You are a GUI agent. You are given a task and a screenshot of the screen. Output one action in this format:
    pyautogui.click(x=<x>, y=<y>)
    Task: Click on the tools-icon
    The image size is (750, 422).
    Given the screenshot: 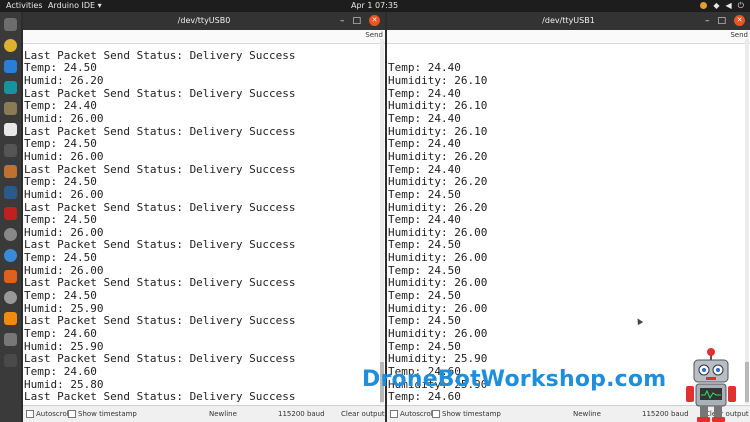 What is the action you would take?
    pyautogui.click(x=10, y=339)
    